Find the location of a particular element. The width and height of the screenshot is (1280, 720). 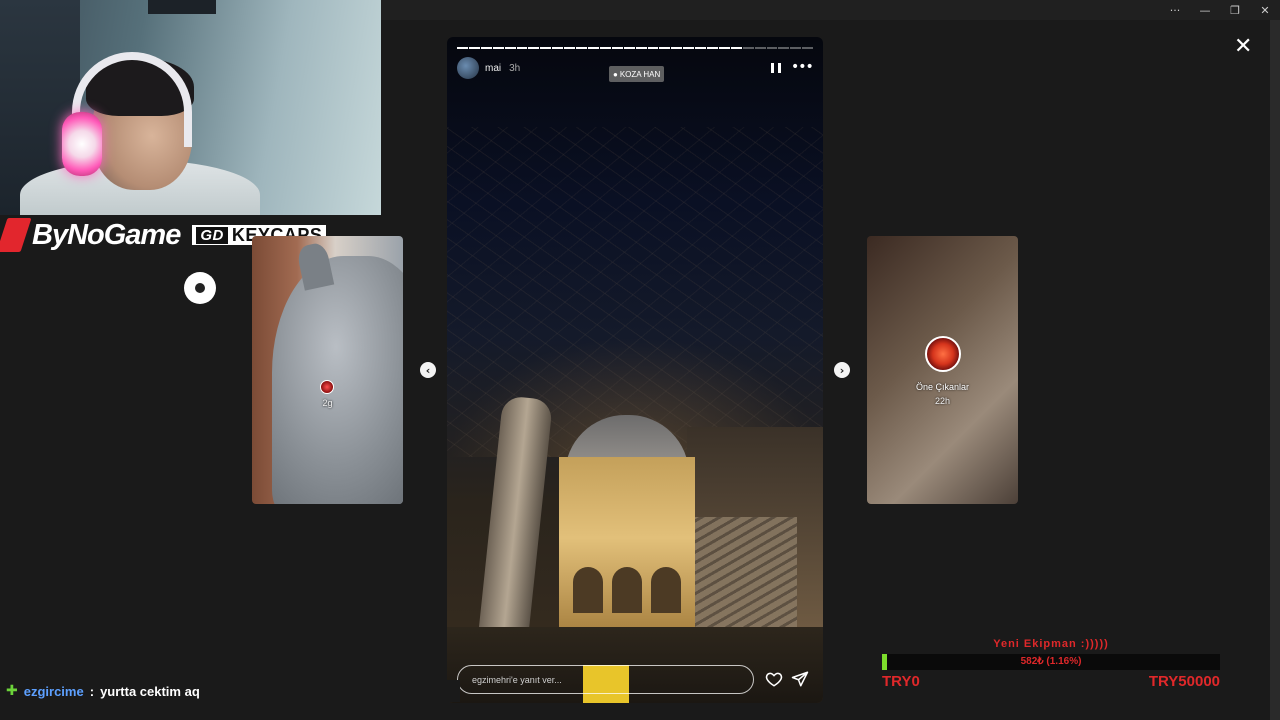

bynogame-logo: ByNoGame is located at coordinates (90, 235).